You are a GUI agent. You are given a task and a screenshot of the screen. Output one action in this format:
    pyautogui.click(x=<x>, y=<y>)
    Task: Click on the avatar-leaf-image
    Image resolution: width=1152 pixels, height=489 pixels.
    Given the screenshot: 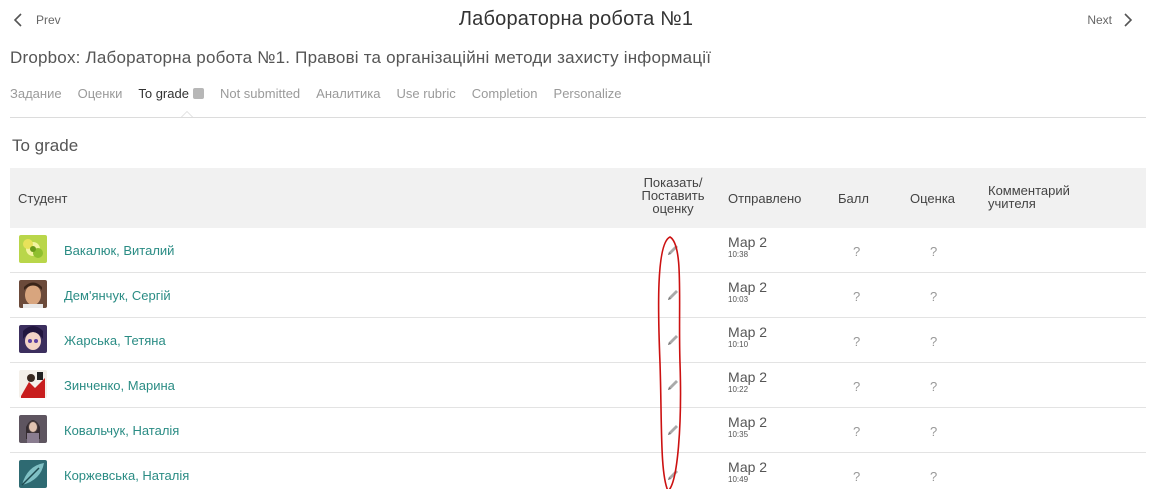 What is the action you would take?
    pyautogui.click(x=33, y=474)
    